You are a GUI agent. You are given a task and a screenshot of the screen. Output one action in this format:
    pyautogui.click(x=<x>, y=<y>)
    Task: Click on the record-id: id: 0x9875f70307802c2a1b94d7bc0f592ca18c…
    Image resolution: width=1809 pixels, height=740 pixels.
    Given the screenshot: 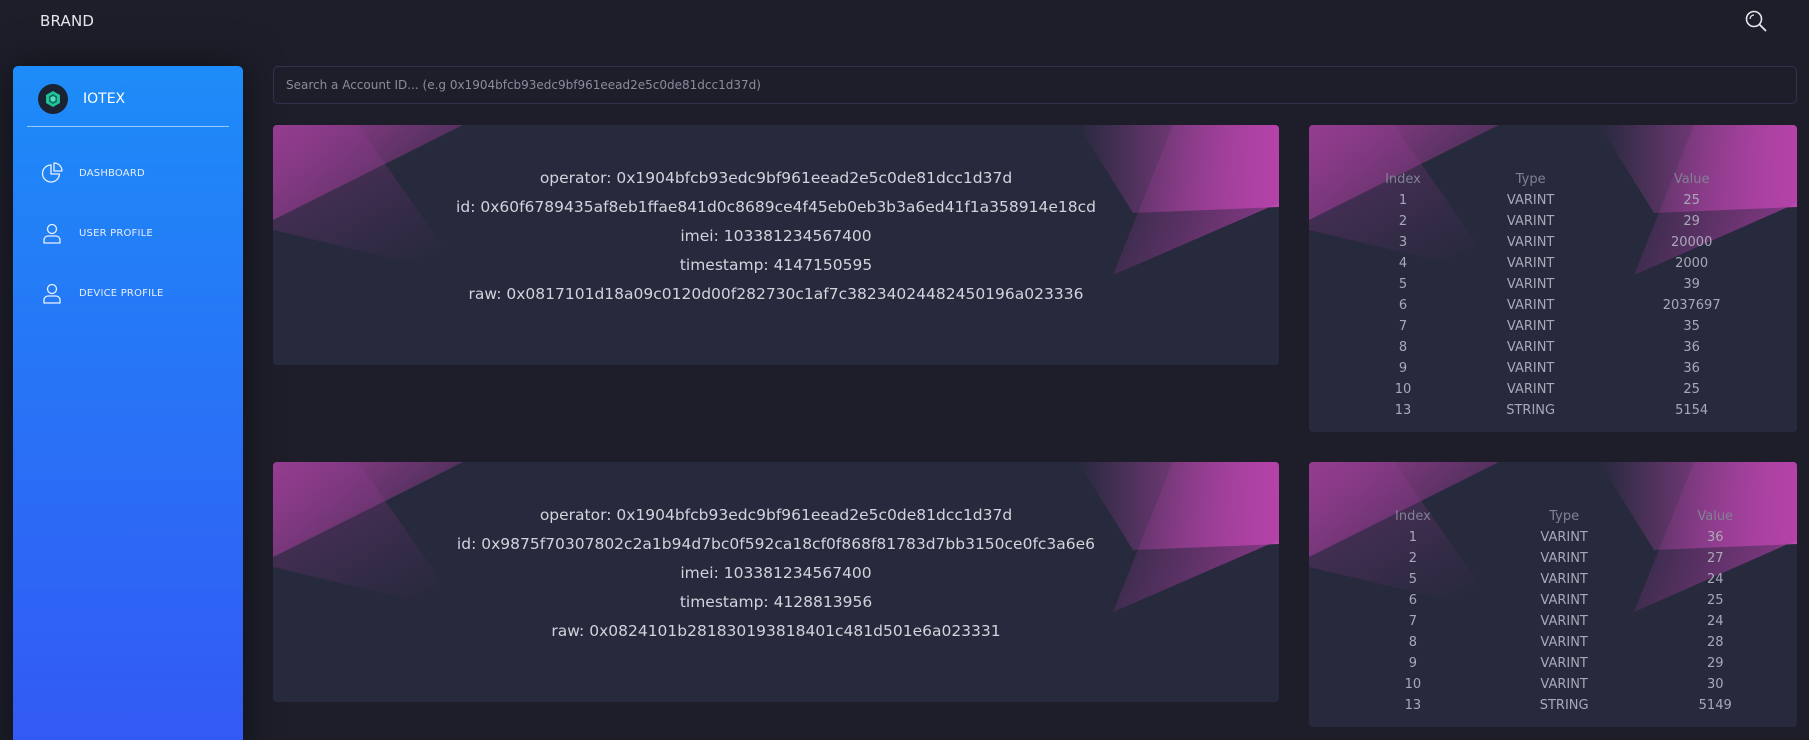 What is the action you would take?
    pyautogui.click(x=776, y=544)
    